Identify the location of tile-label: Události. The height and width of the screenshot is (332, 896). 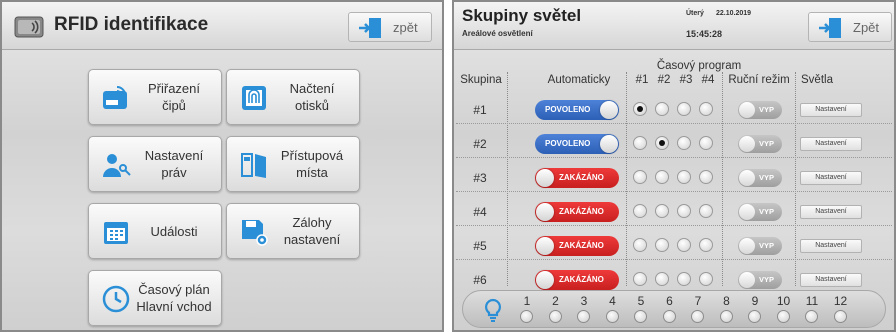
(174, 231).